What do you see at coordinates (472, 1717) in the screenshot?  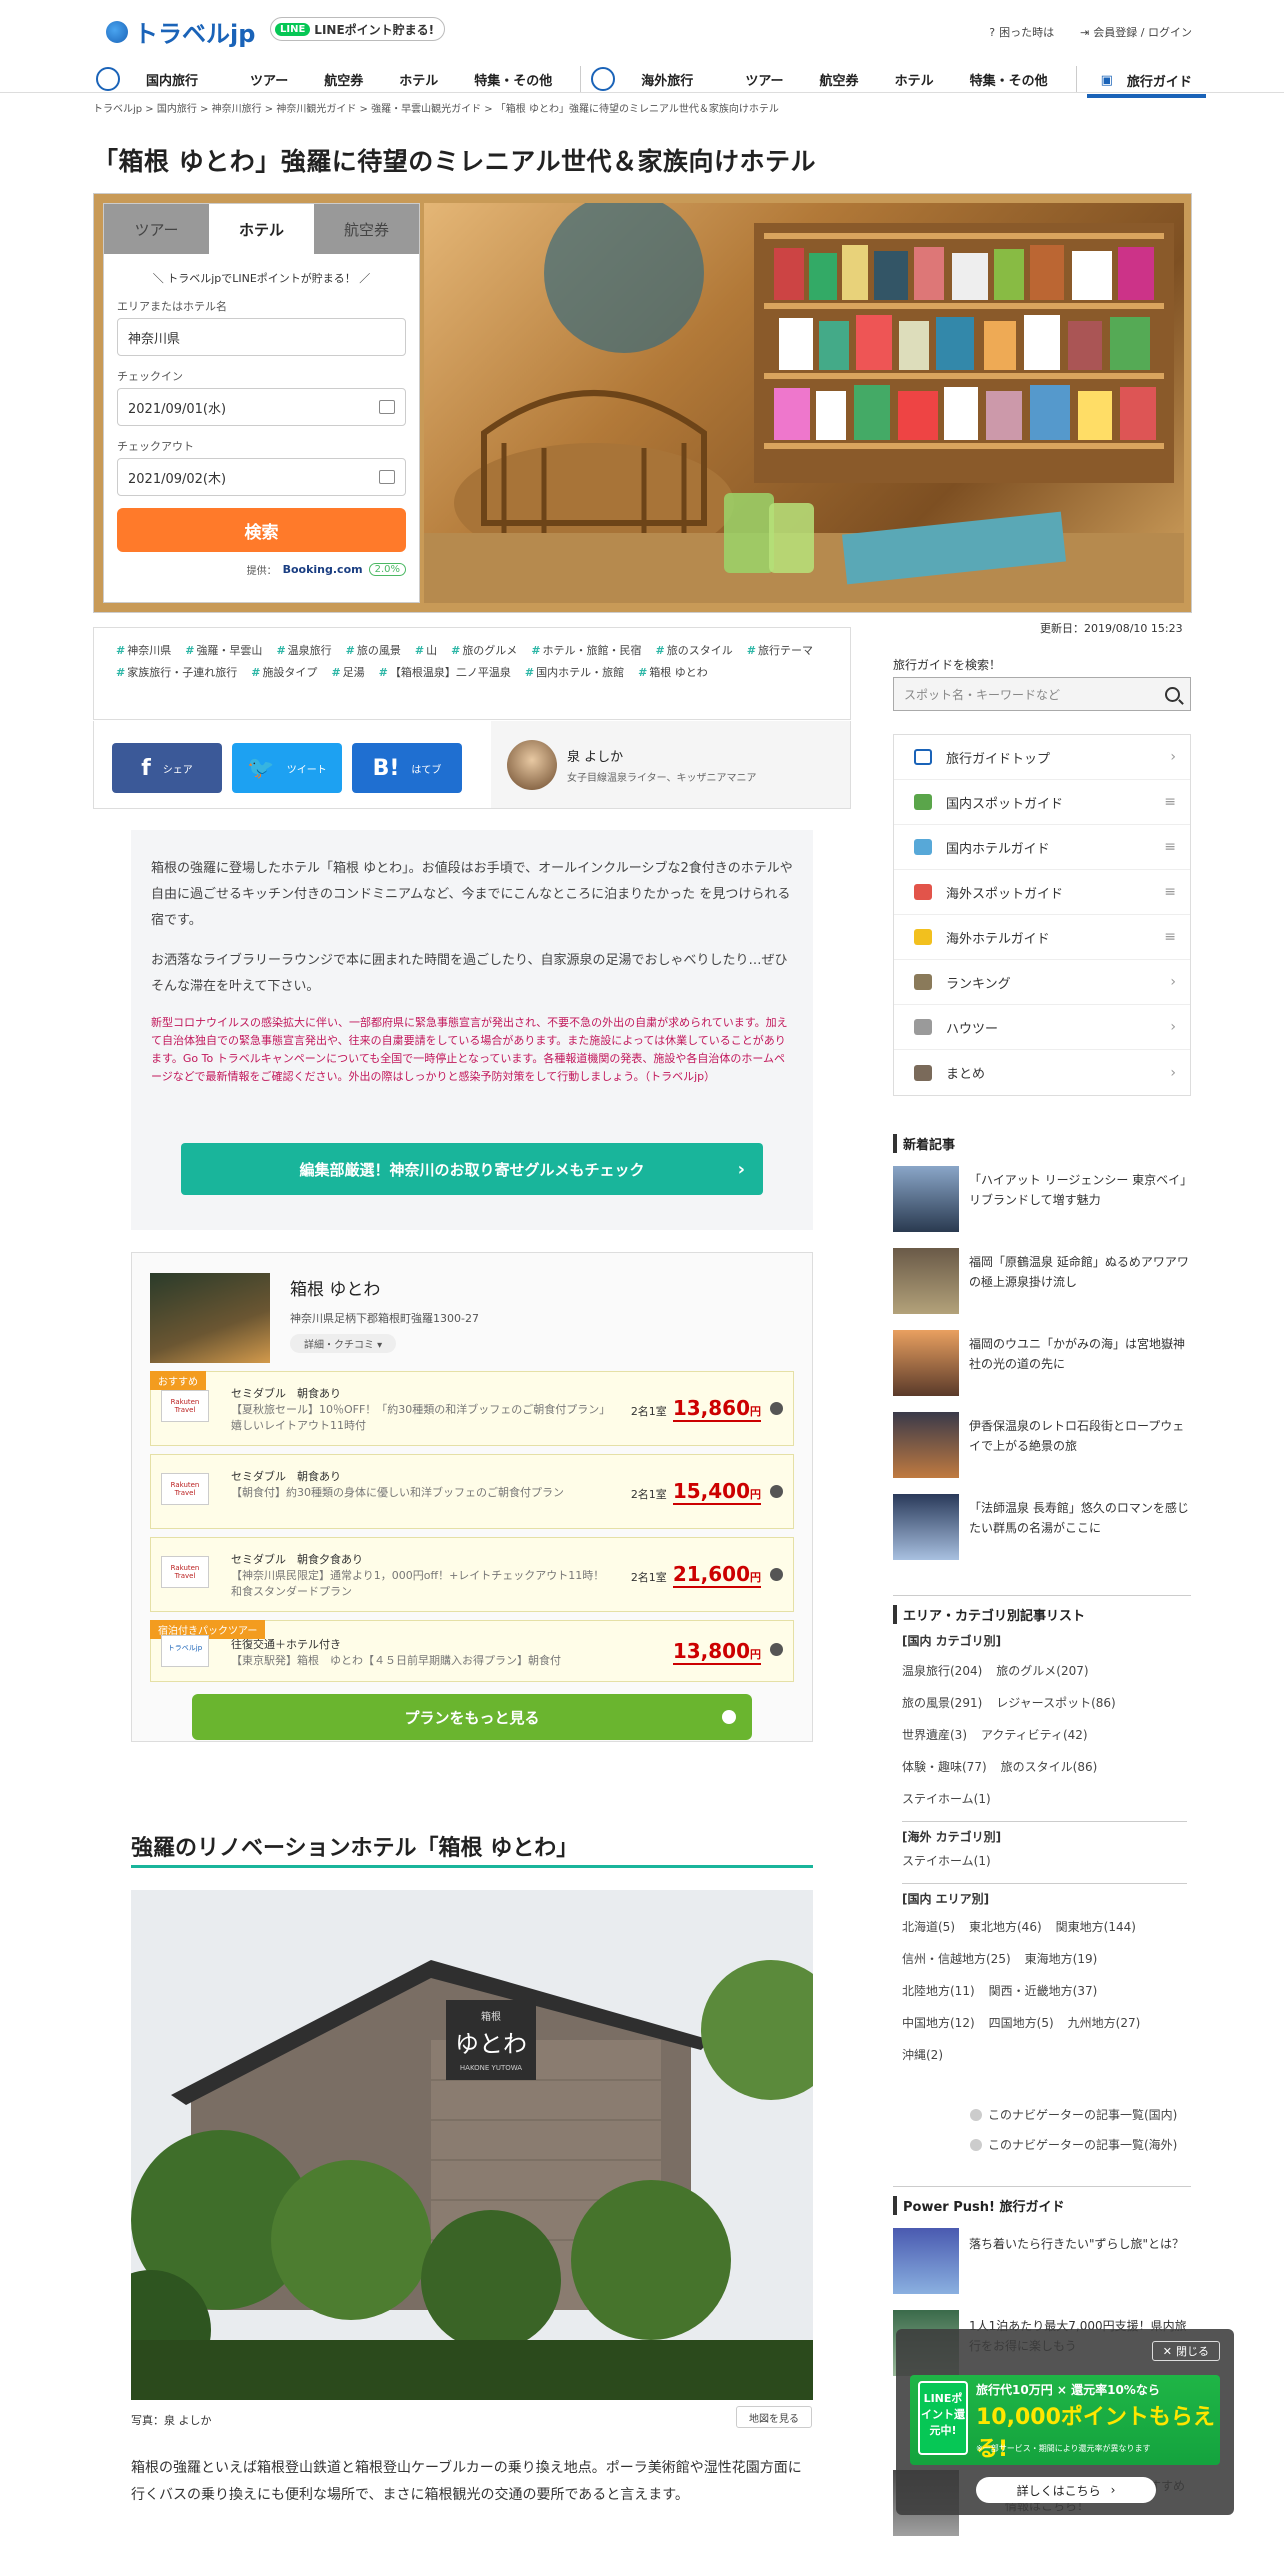 I see `more-plans-button: プランをもっと見る` at bounding box center [472, 1717].